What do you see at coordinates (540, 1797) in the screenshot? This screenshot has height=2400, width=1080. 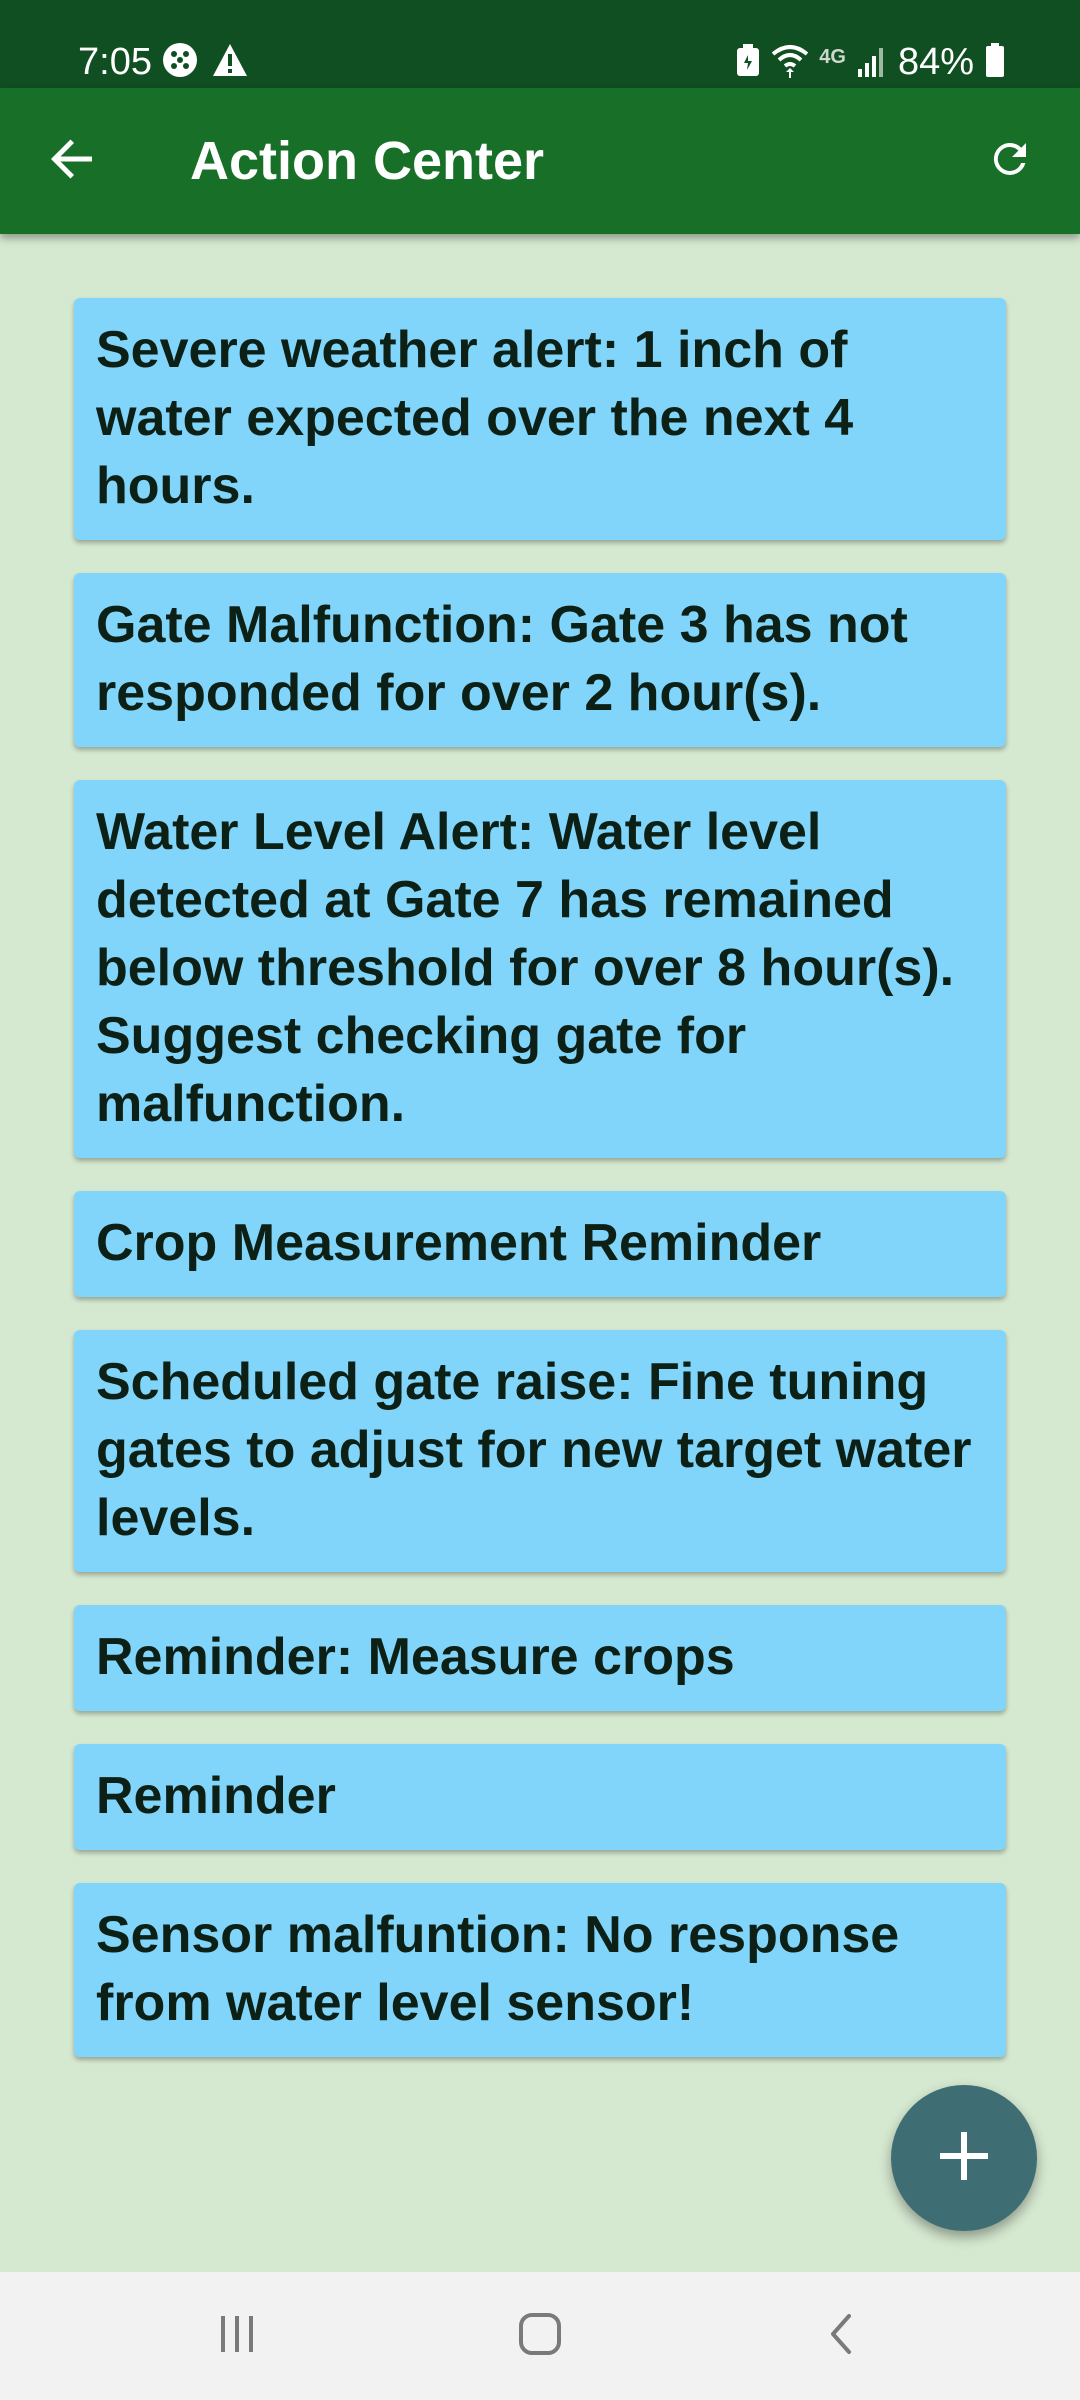 I see `notification-card: Reminder` at bounding box center [540, 1797].